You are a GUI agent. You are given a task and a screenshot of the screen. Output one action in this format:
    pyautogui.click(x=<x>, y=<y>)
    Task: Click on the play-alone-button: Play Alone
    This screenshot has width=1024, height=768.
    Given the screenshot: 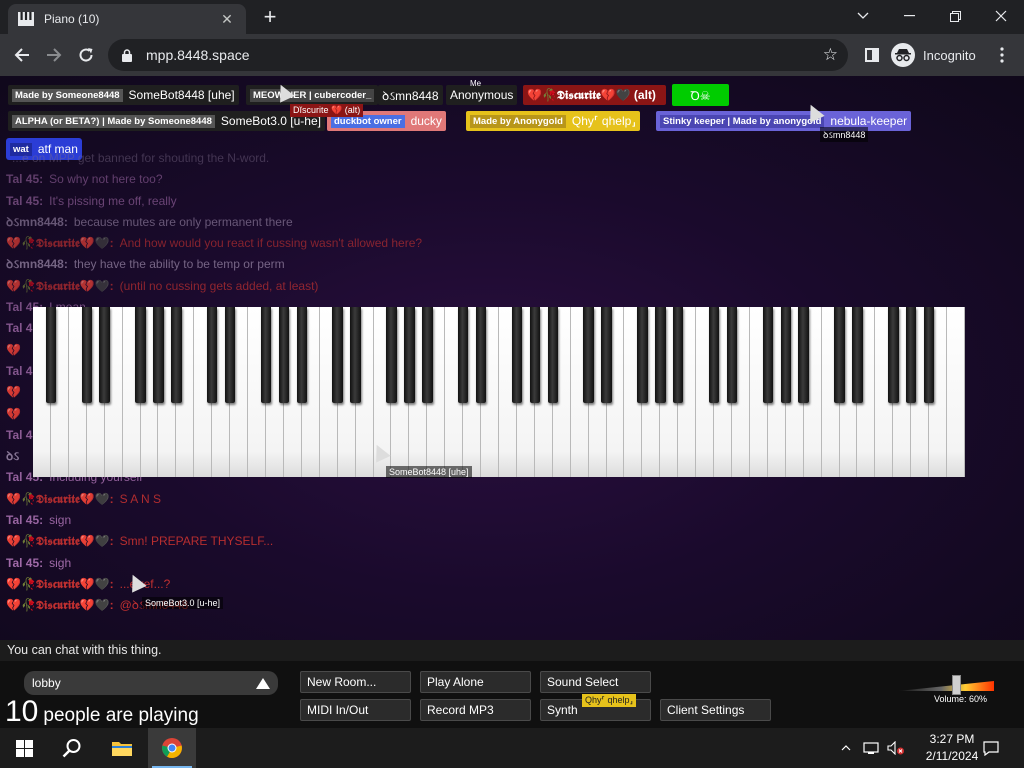 What is the action you would take?
    pyautogui.click(x=475, y=682)
    